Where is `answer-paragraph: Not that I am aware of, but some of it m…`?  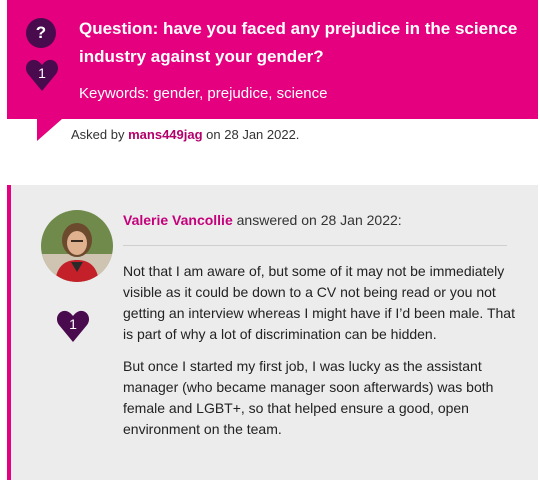
answer-paragraph: Not that I am aware of, but some of it m… is located at coordinates (319, 302).